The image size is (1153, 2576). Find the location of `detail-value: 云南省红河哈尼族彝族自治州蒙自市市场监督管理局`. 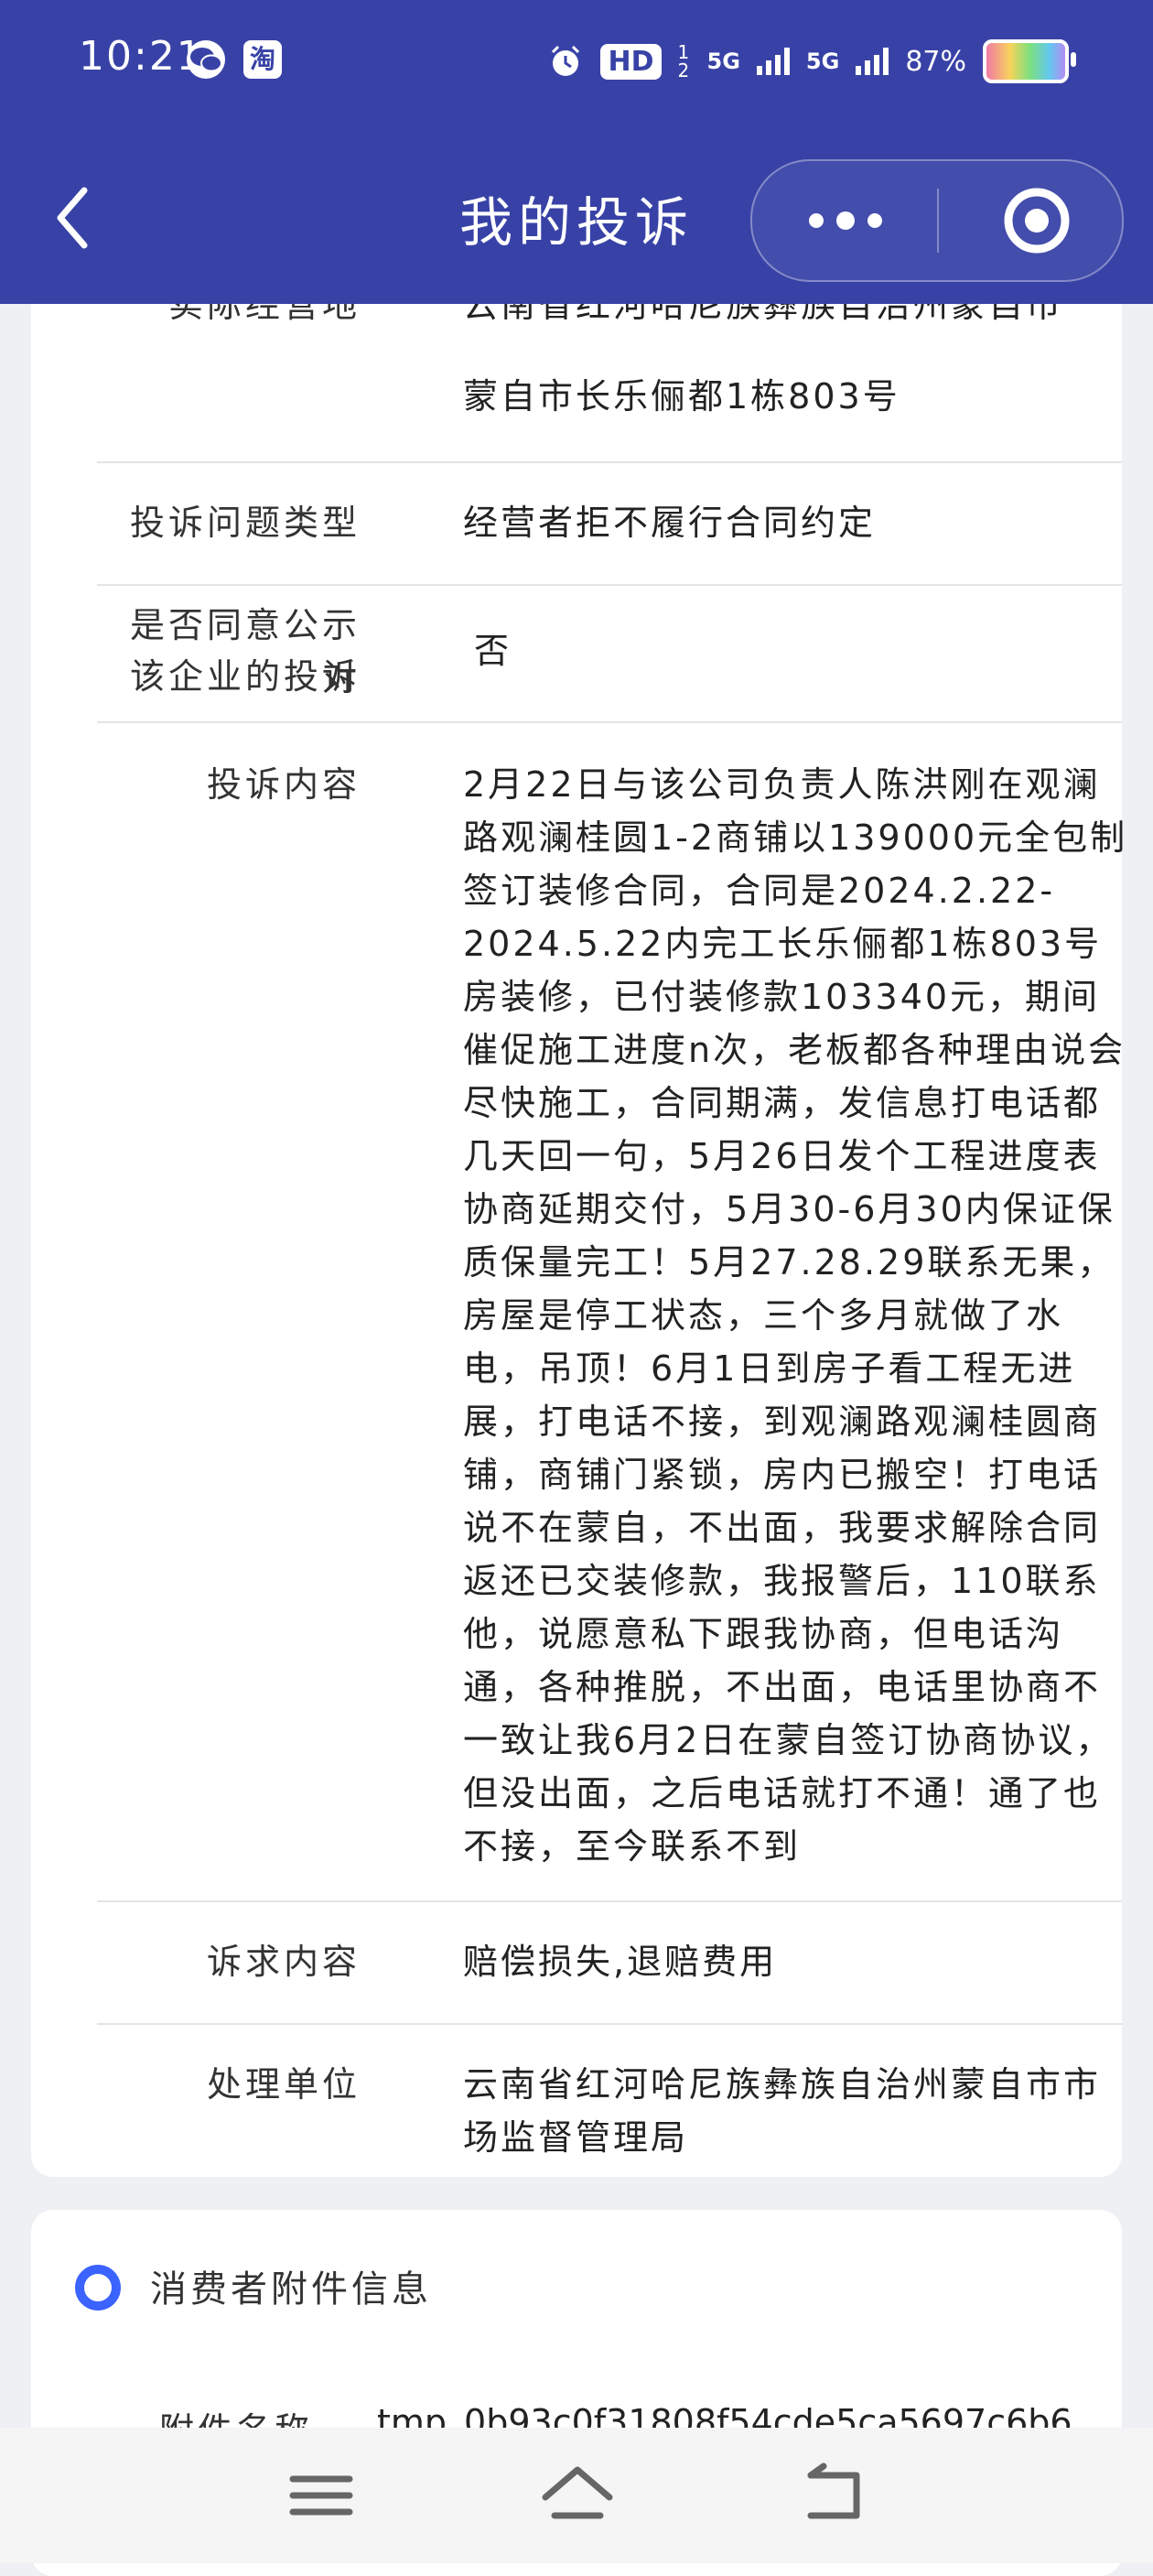

detail-value: 云南省红河哈尼族彝族自治州蒙自市市场监督管理局 is located at coordinates (783, 2111).